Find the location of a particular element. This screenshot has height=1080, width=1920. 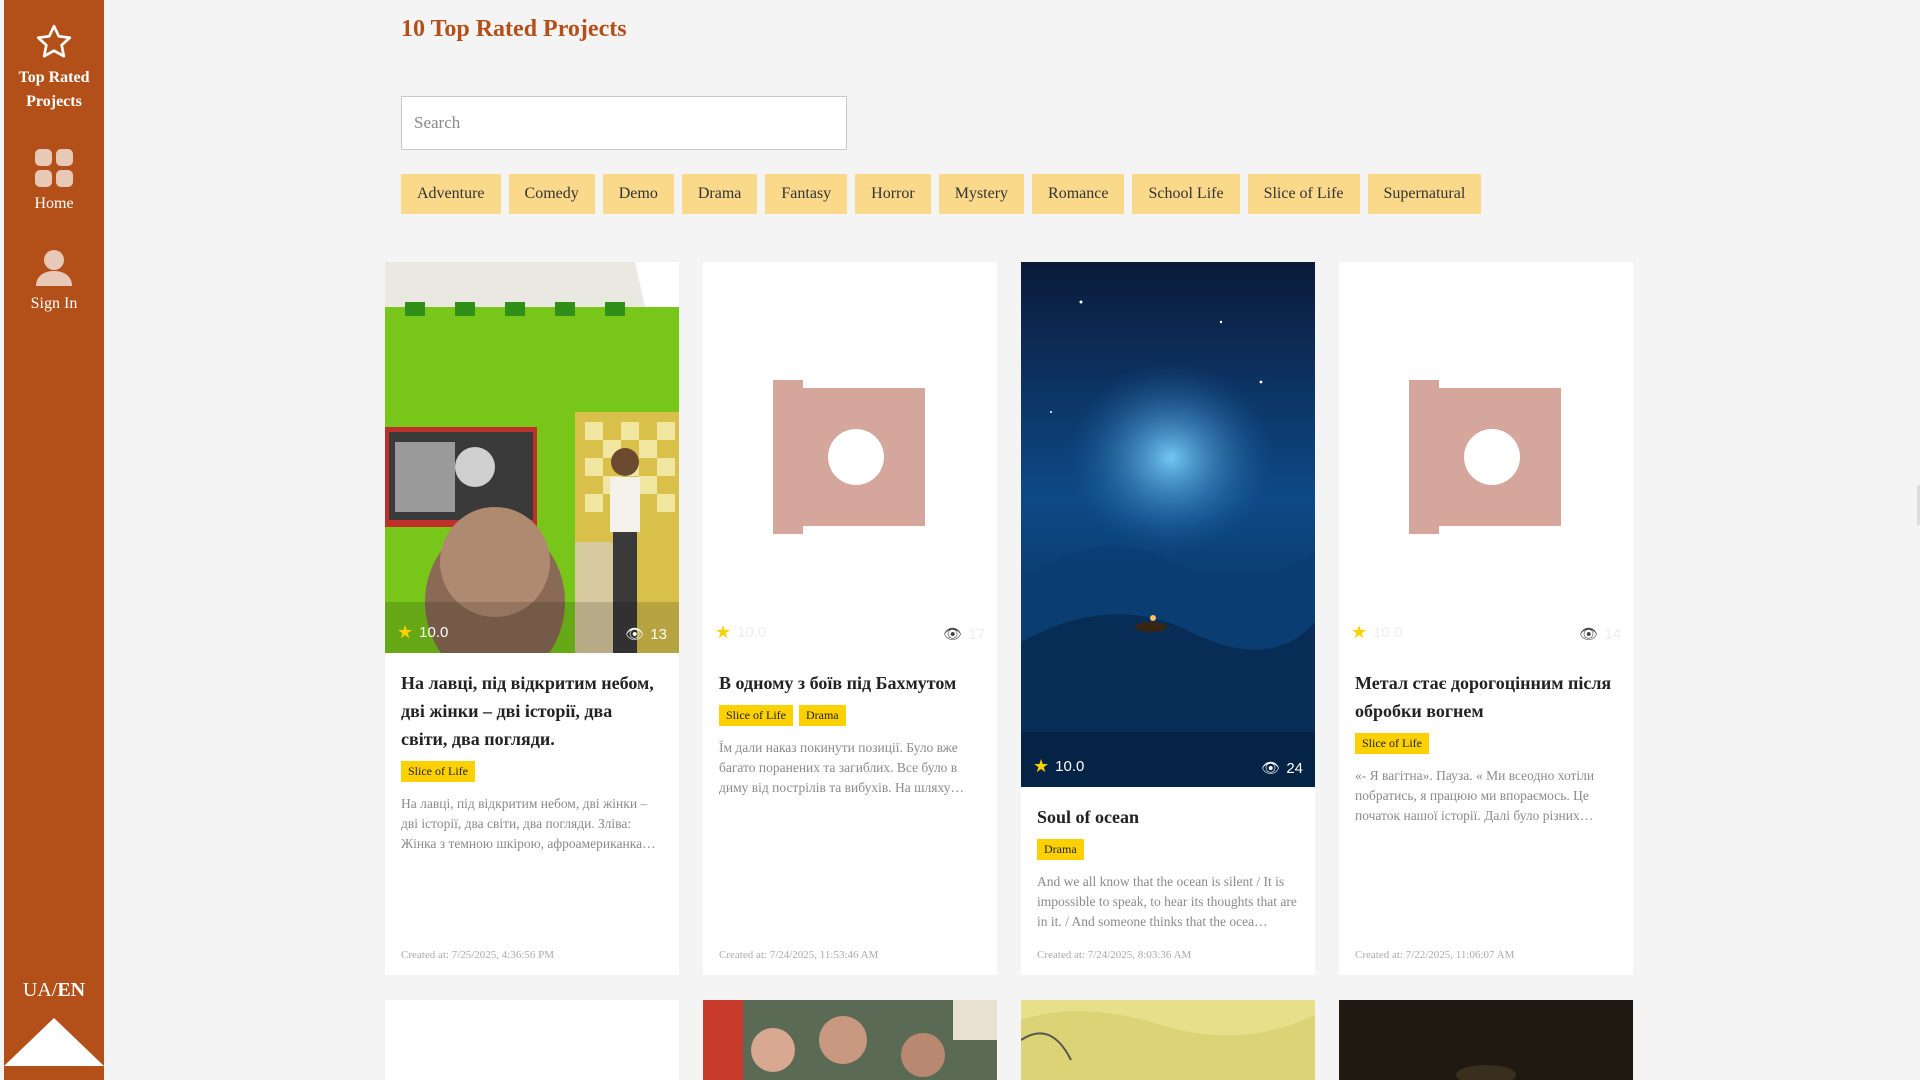

nav-sign-in: Sign In is located at coordinates (54, 282).